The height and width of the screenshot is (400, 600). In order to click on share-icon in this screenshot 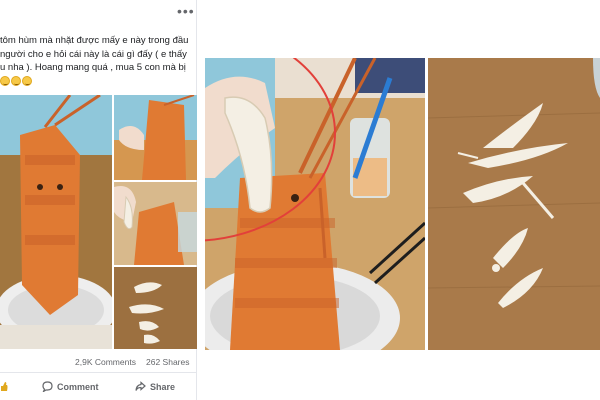, I will do `click(140, 386)`.